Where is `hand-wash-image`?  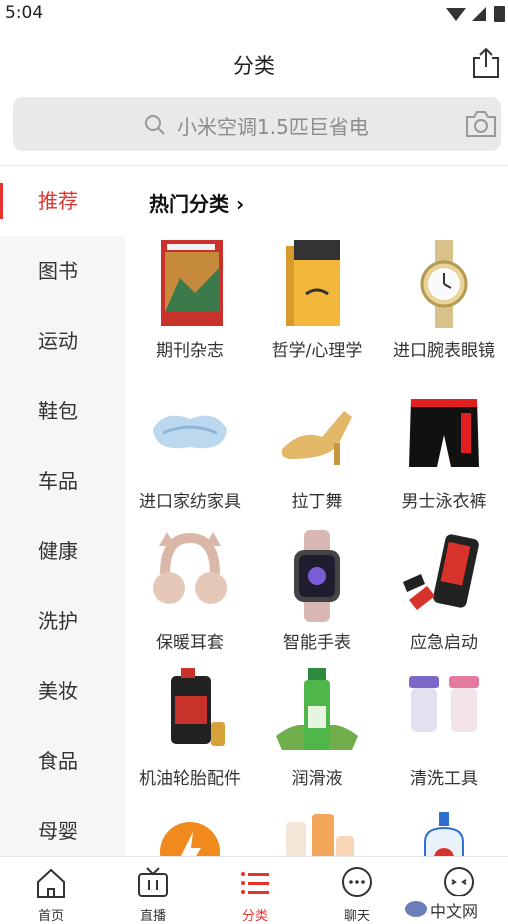
hand-wash-image is located at coordinates (444, 834).